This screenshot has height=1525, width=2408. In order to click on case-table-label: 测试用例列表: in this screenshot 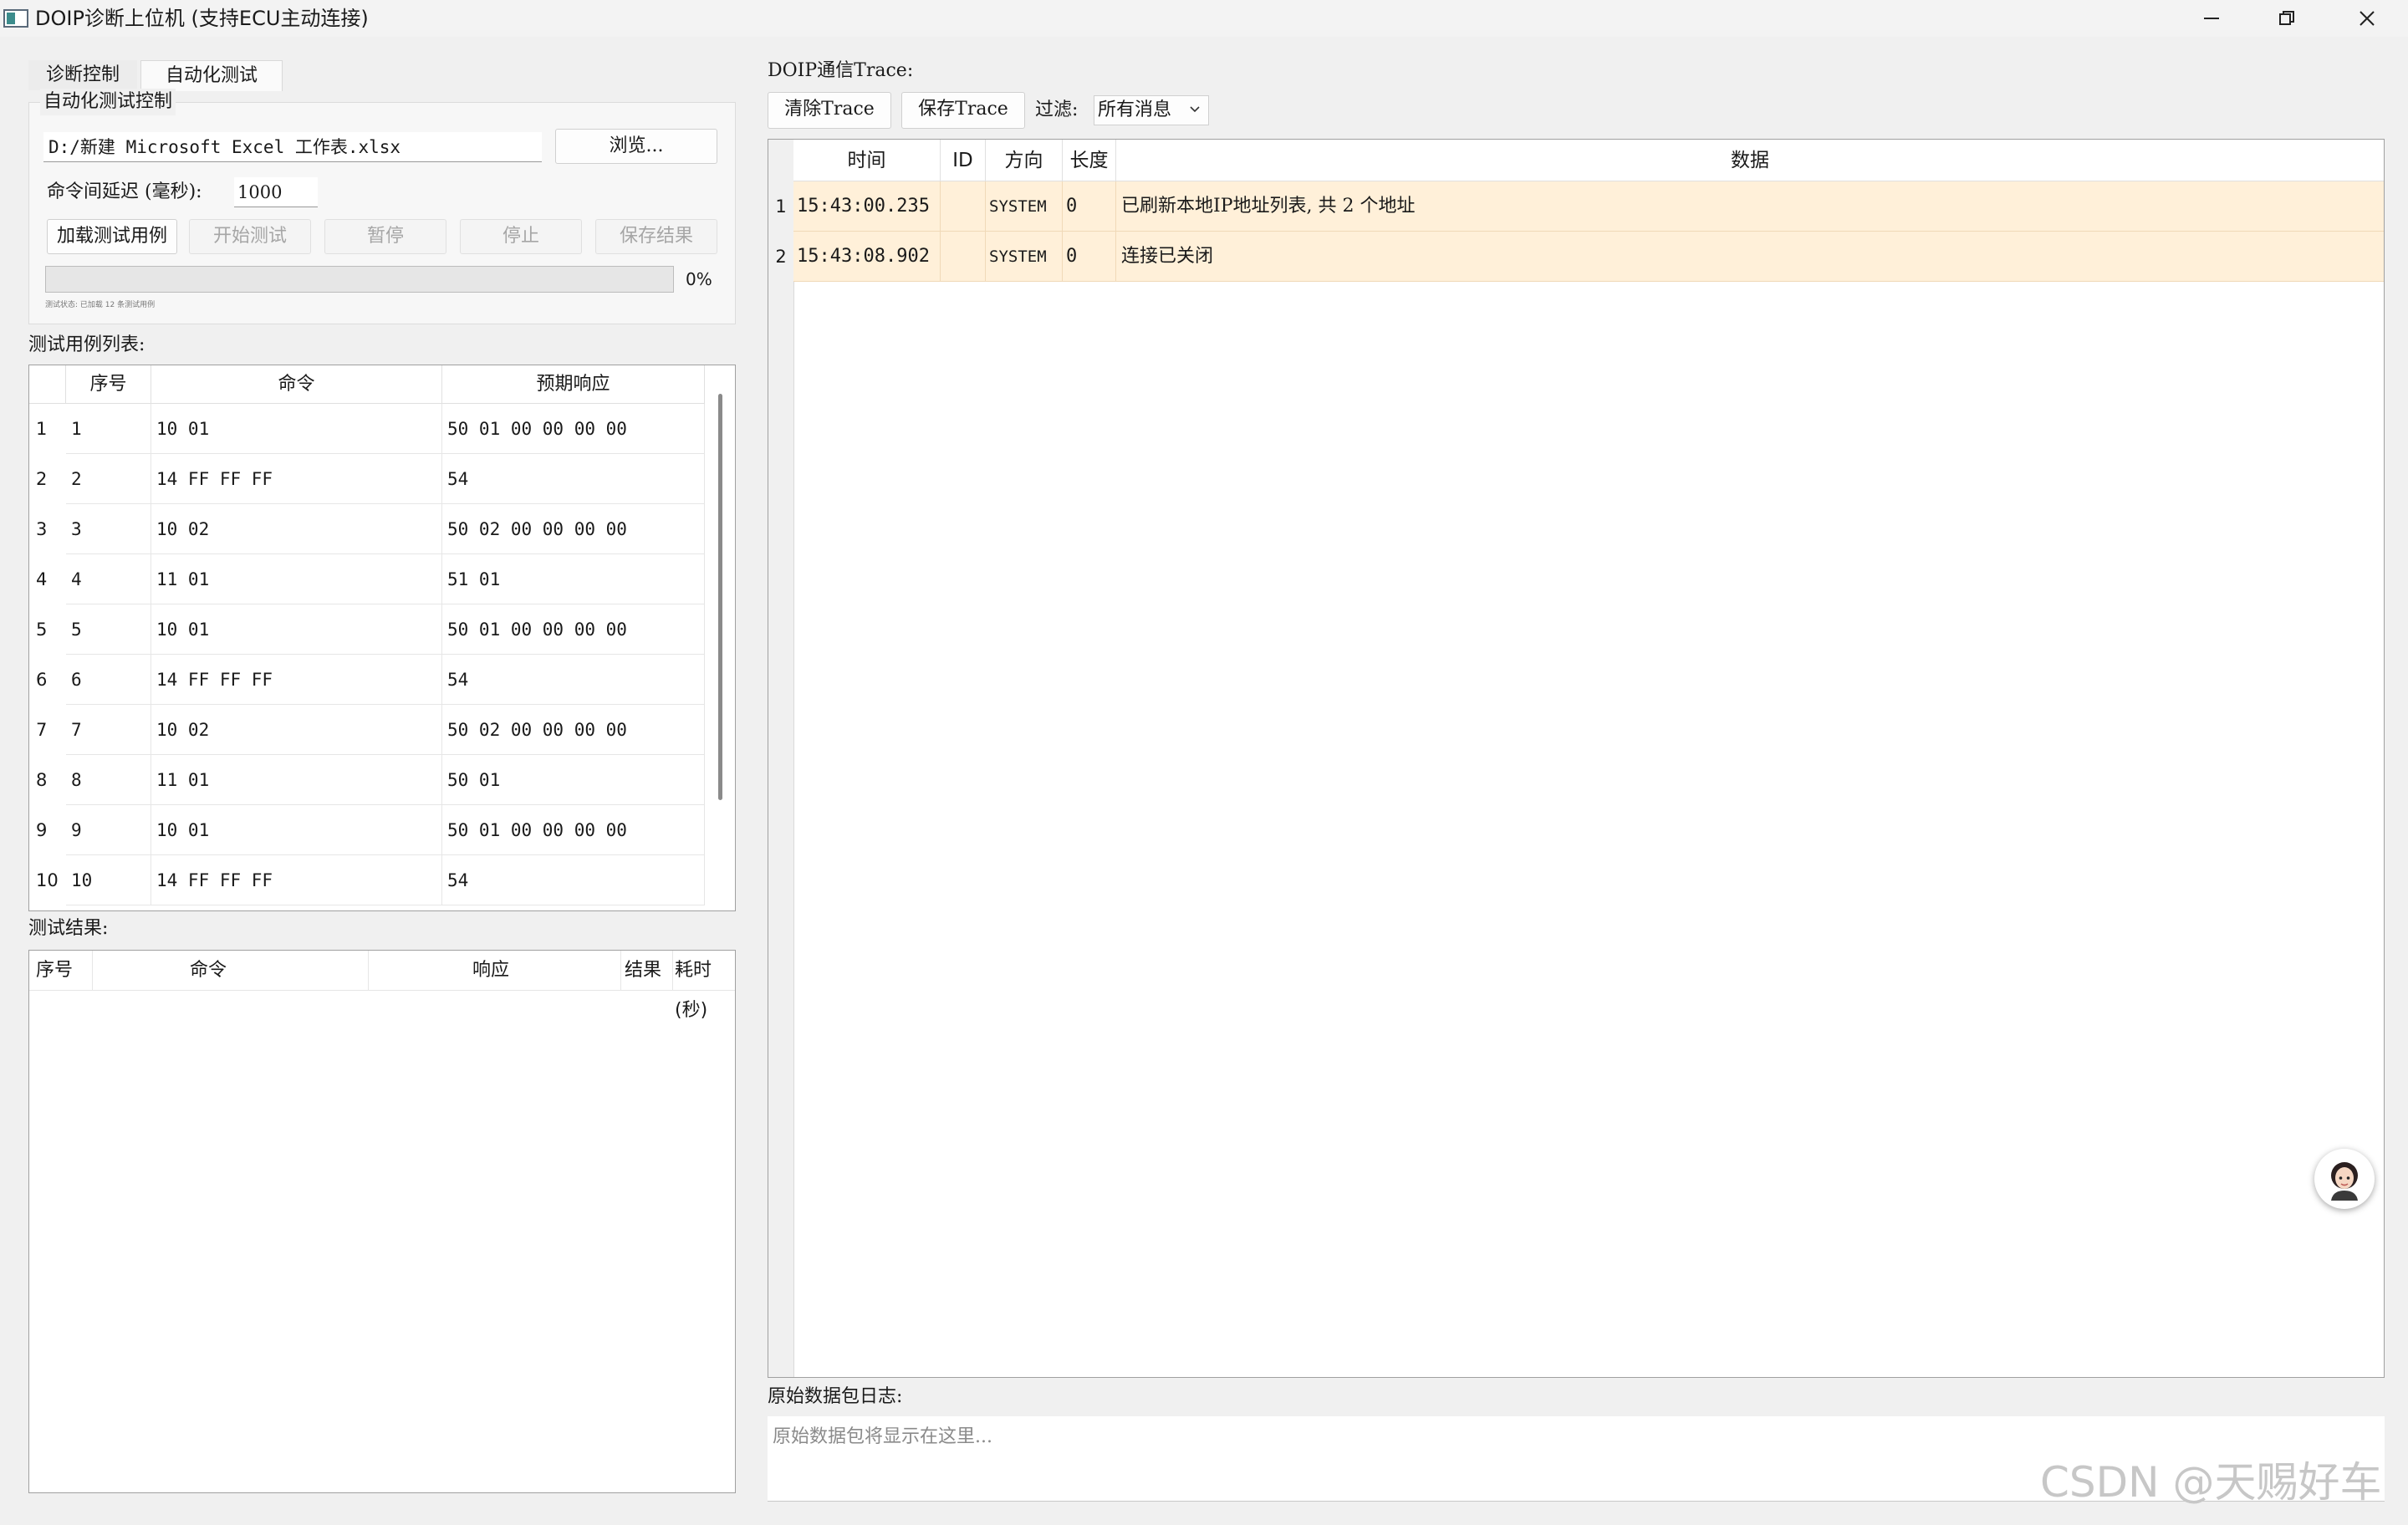, I will do `click(87, 344)`.